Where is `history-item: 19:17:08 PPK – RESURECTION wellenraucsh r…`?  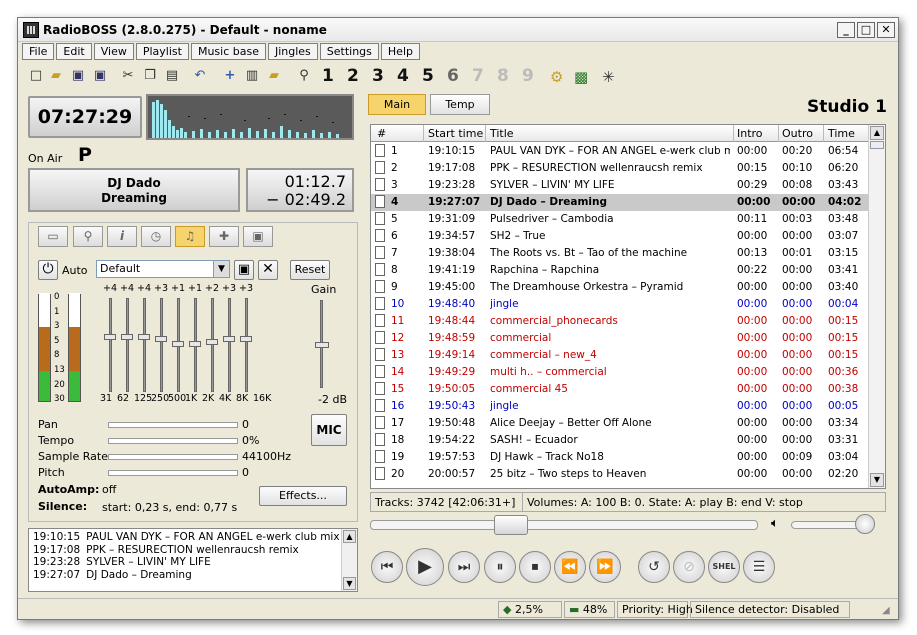 history-item: 19:17:08 PPK – RESURECTION wellenraucsh r… is located at coordinates (193, 550).